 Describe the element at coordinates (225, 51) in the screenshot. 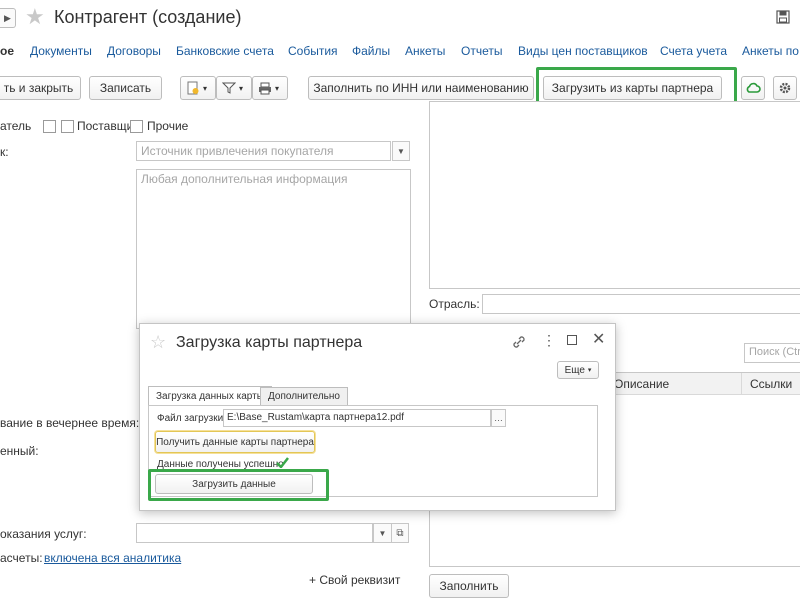

I see `tab-bank-accounts: Банковские счета` at that location.